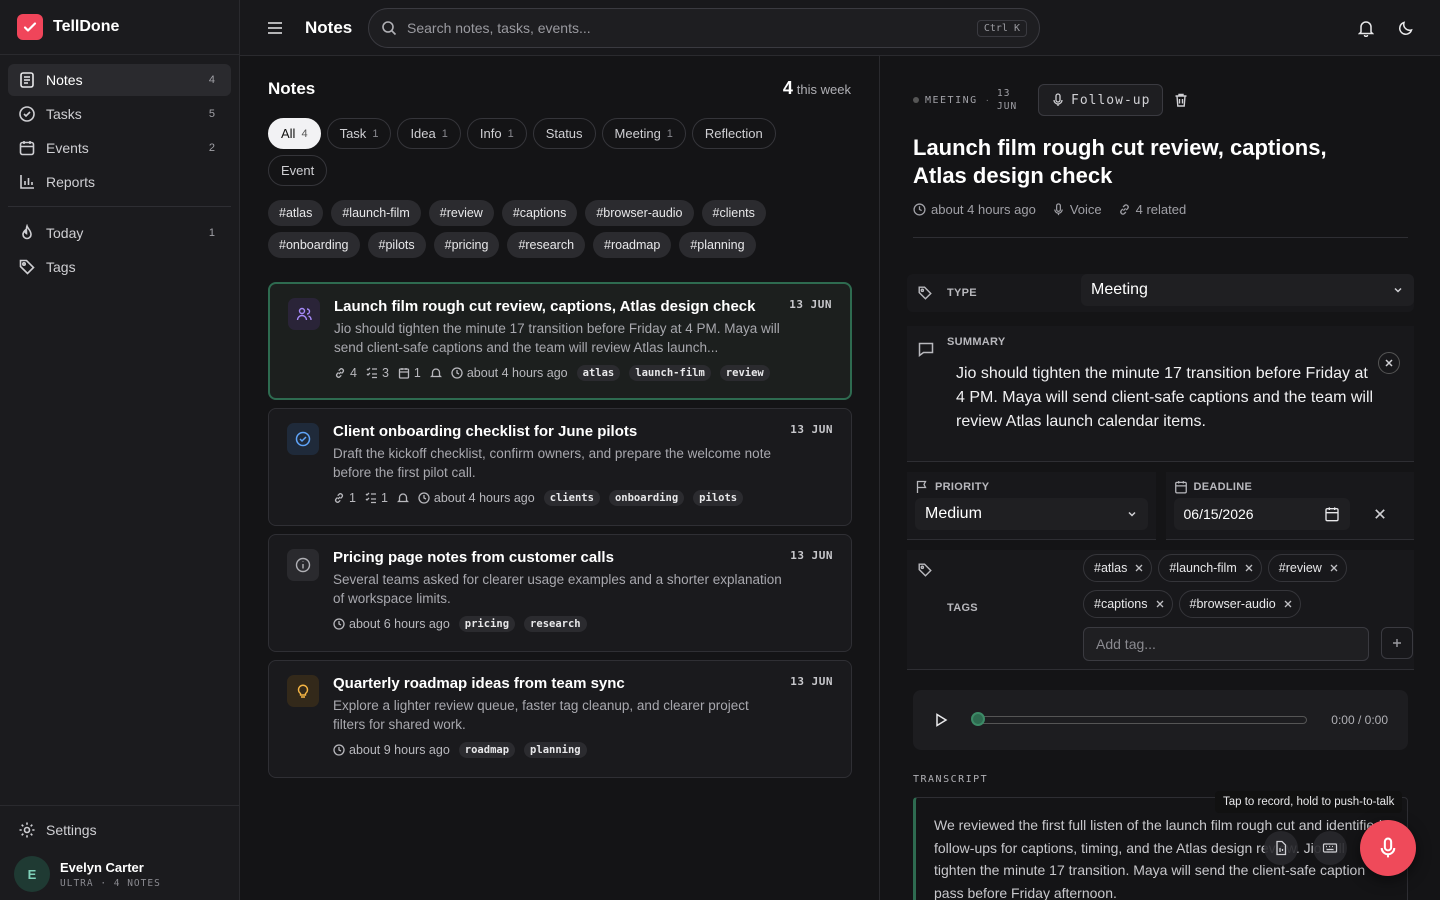 The height and width of the screenshot is (900, 1440). I want to click on search-bar: Ctrl K, so click(704, 28).